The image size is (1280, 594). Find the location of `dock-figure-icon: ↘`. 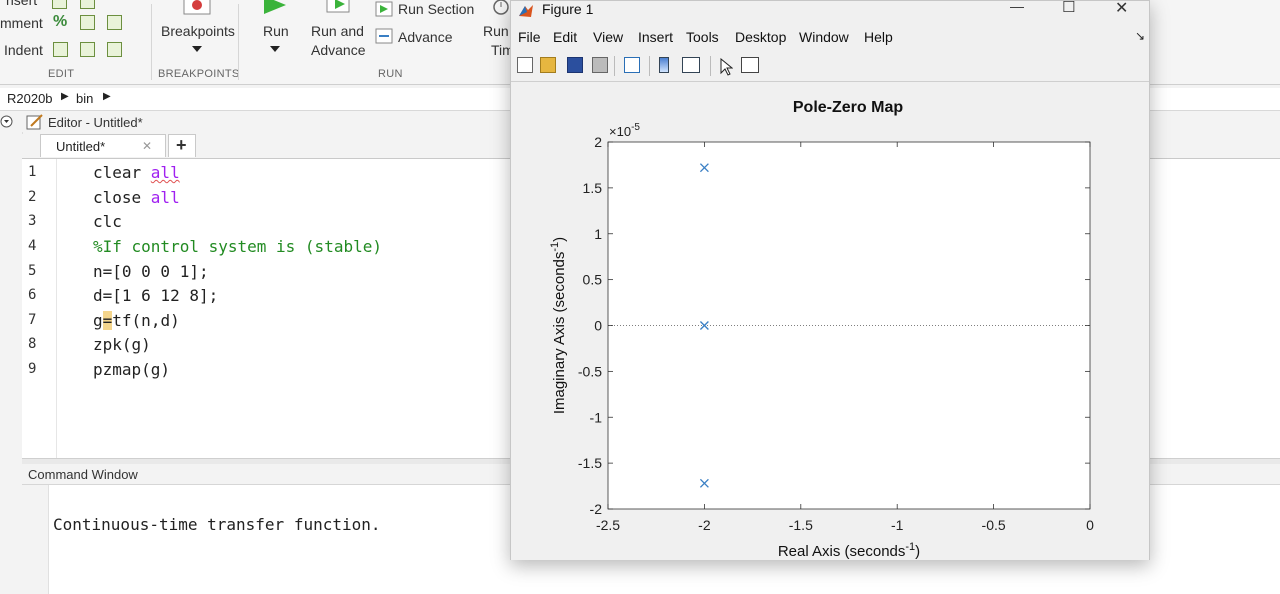

dock-figure-icon: ↘ is located at coordinates (1140, 36).